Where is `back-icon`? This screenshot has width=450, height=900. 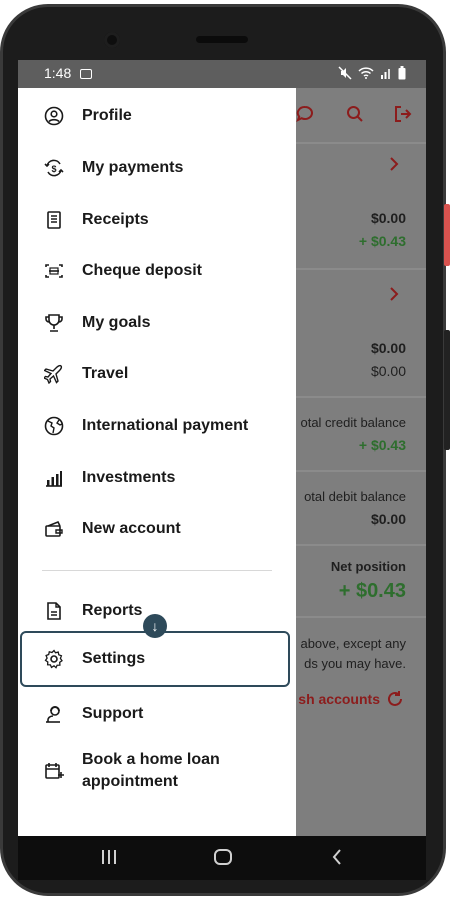 back-icon is located at coordinates (337, 857).